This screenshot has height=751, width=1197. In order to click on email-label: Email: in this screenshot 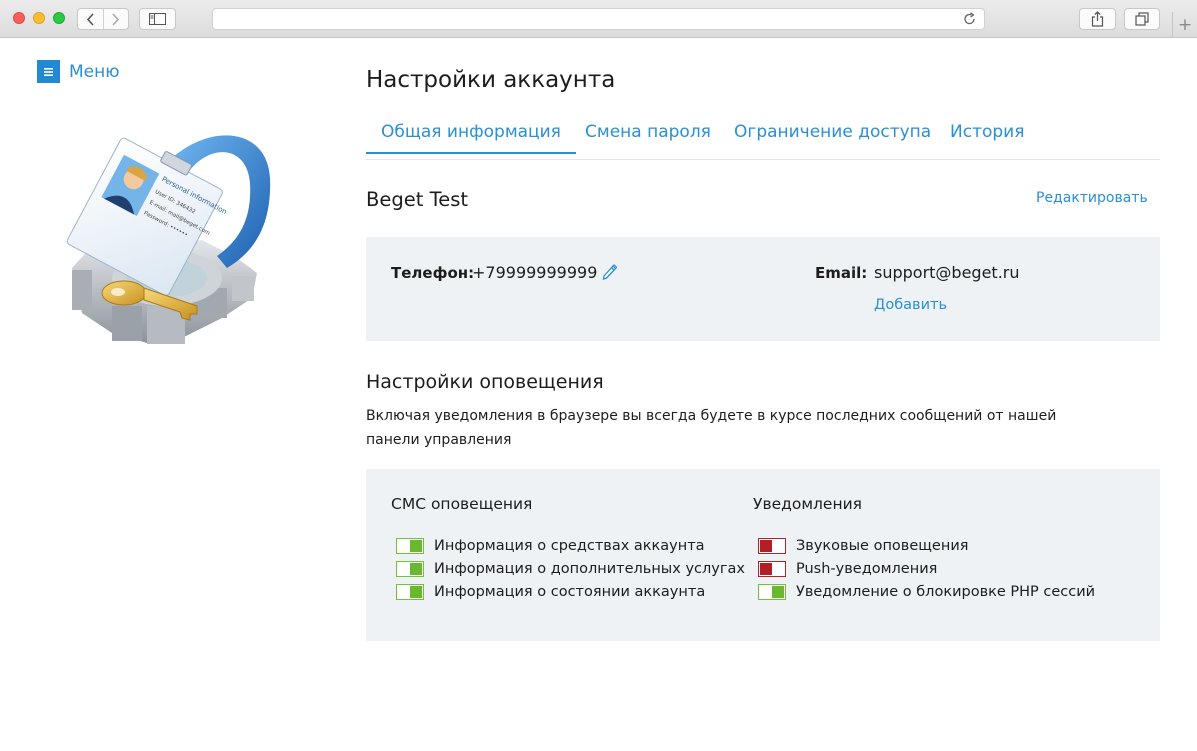, I will do `click(841, 273)`.